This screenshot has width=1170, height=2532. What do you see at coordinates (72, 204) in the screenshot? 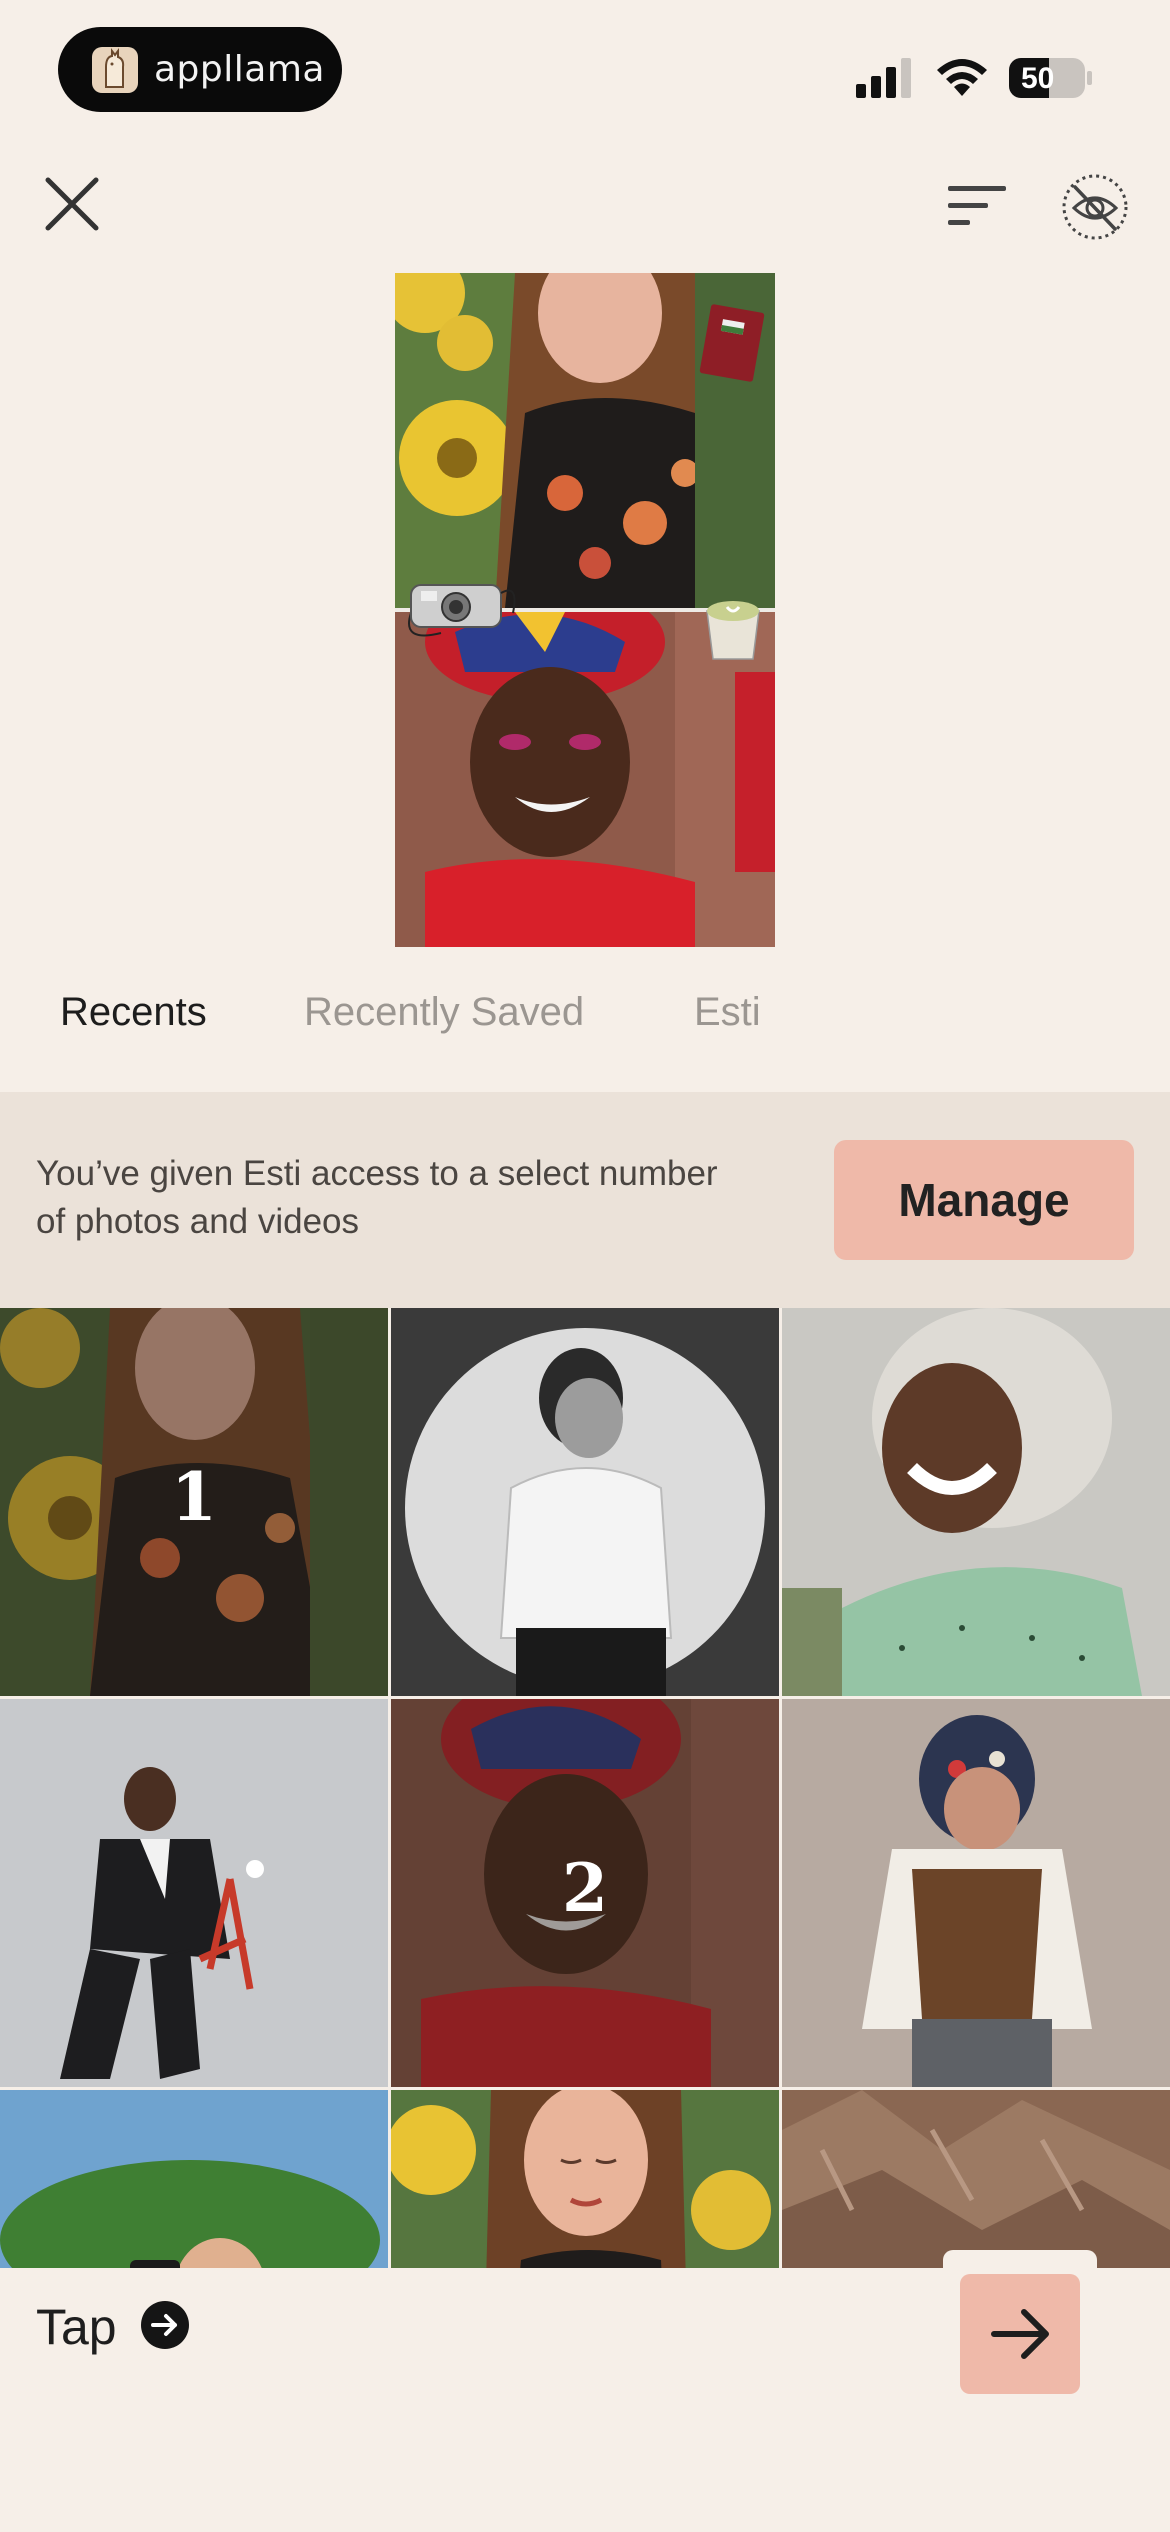
I see `close-icon` at bounding box center [72, 204].